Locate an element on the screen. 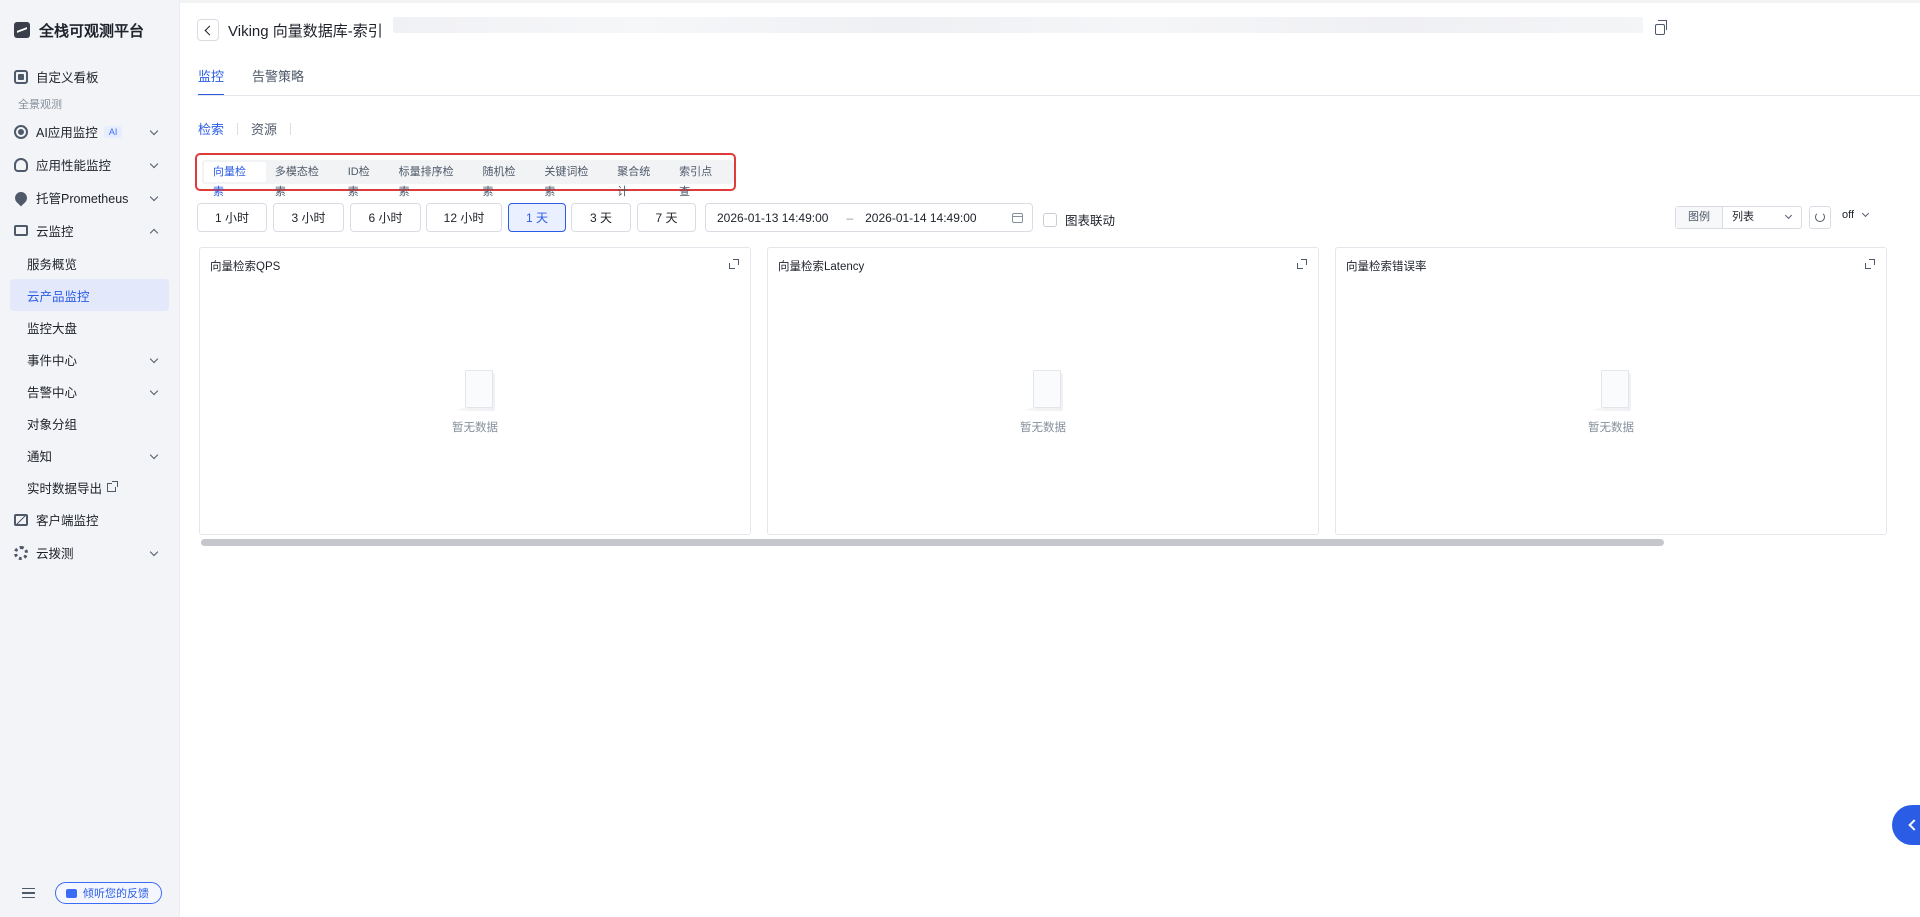 Image resolution: width=1920 pixels, height=917 pixels. subtab-search: 检索 is located at coordinates (211, 128).